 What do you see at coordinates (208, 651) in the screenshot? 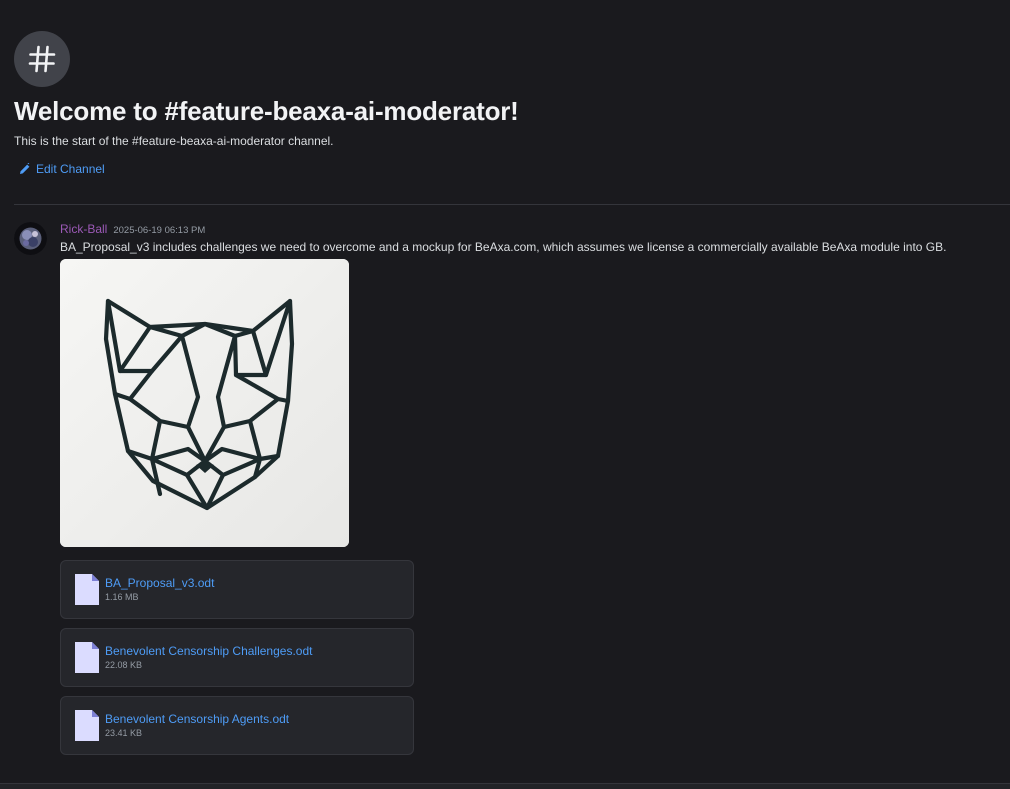
I see `file-name: Benevolent Censorship Challenges.odt` at bounding box center [208, 651].